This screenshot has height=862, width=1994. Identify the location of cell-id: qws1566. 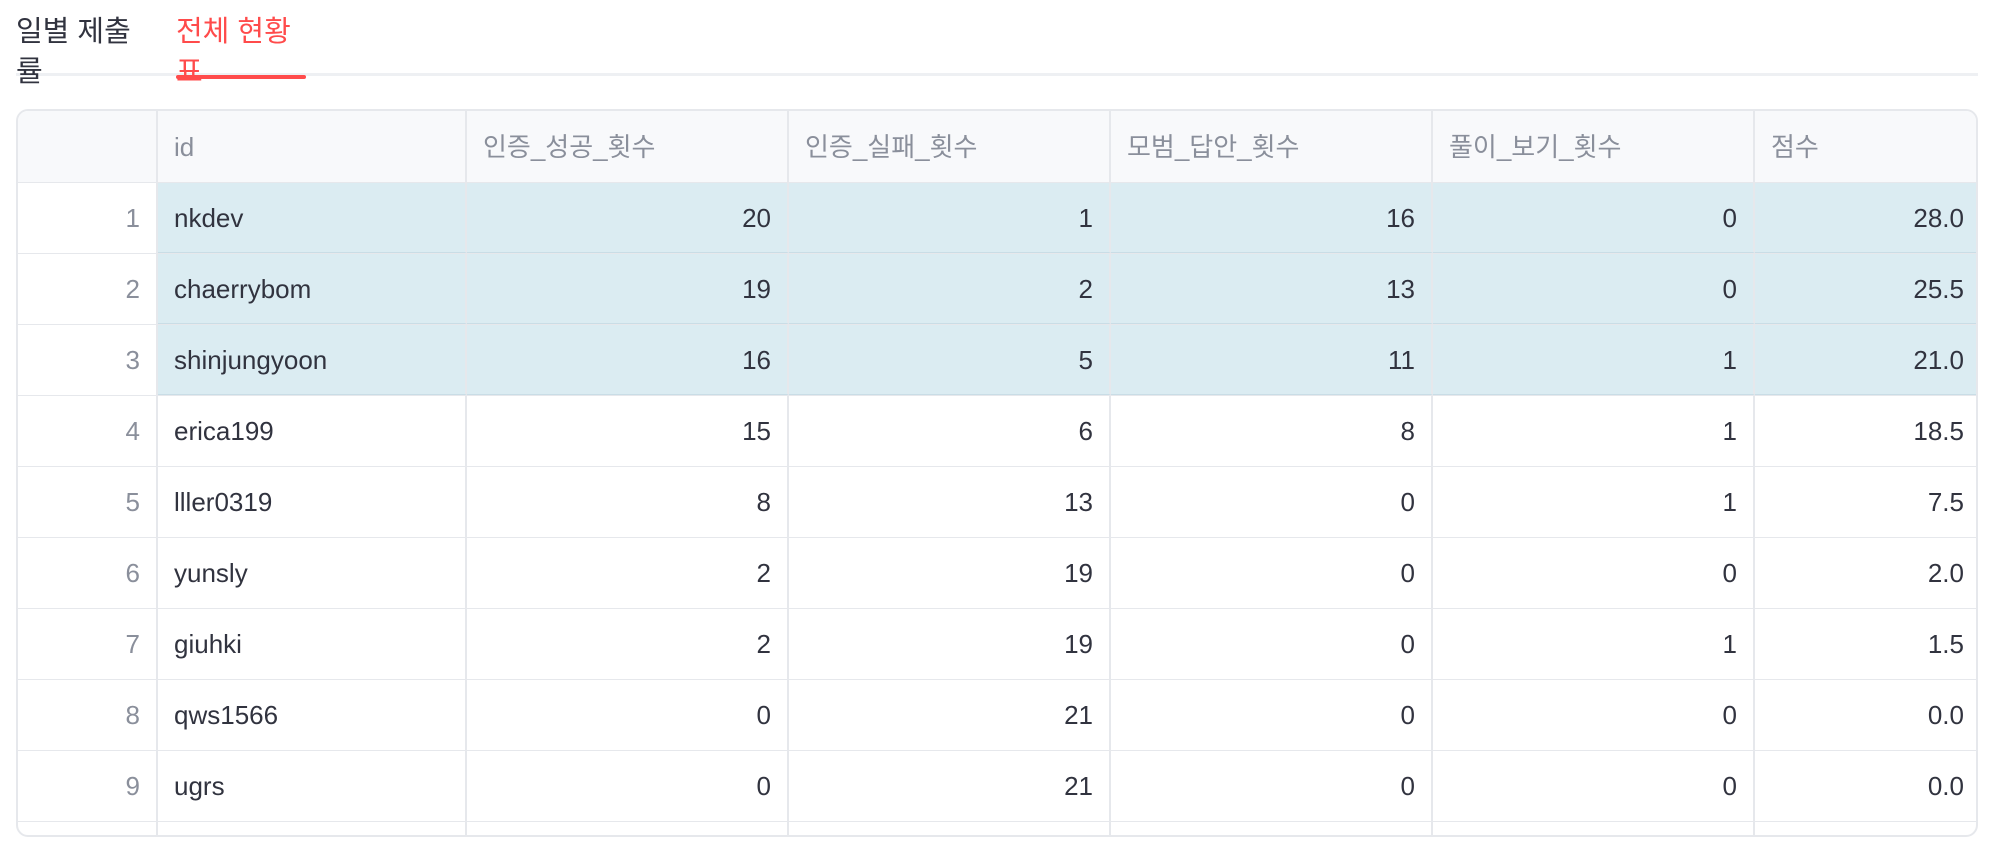
(312, 715).